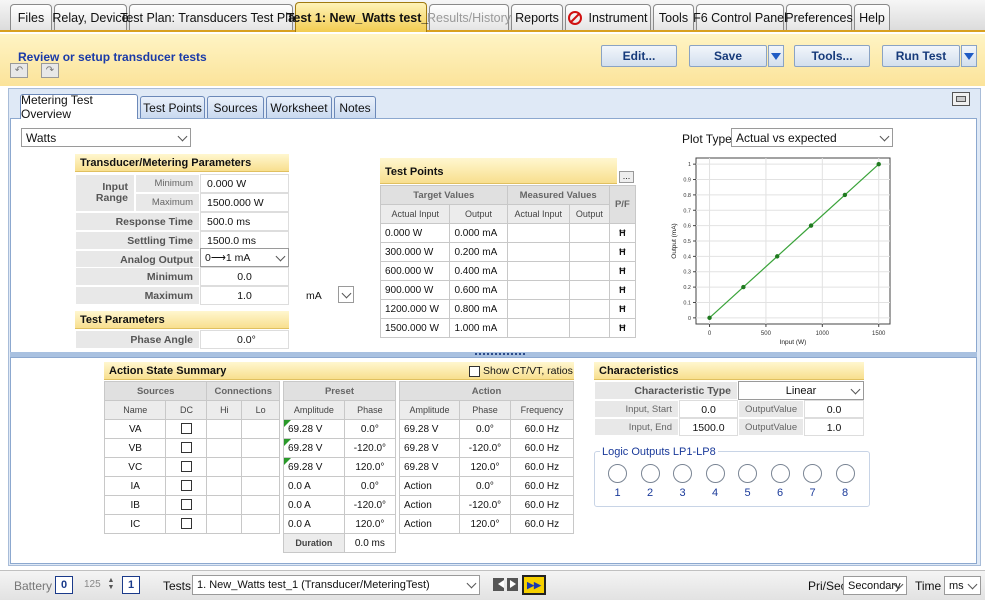  I want to click on cell-output: 0.800 mA, so click(478, 309).